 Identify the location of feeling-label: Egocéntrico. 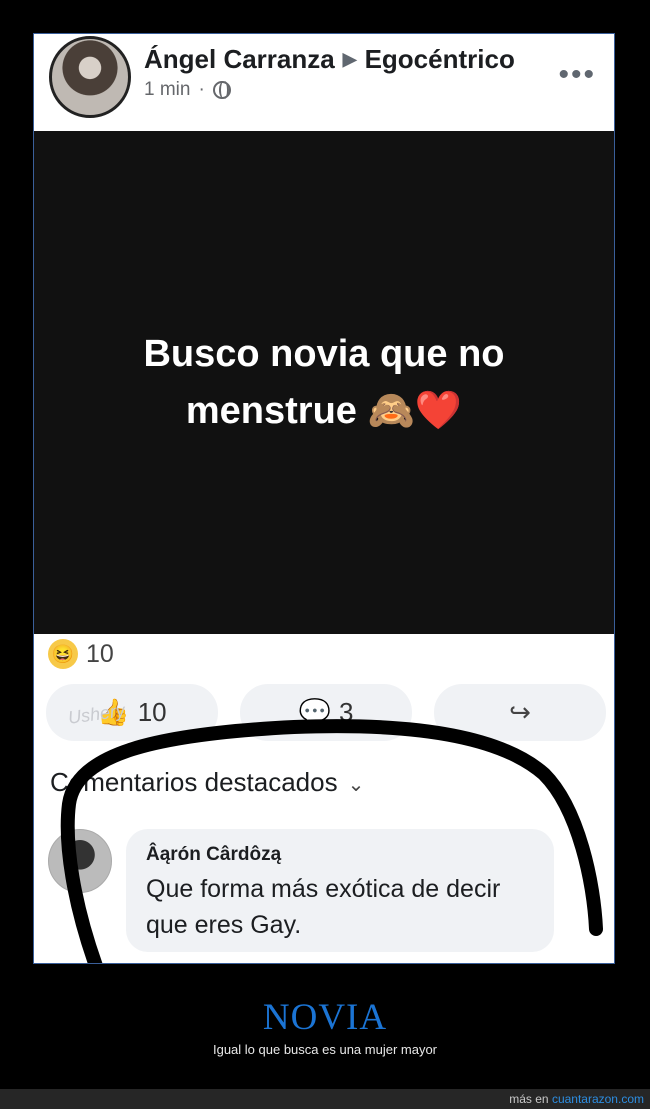
(440, 59).